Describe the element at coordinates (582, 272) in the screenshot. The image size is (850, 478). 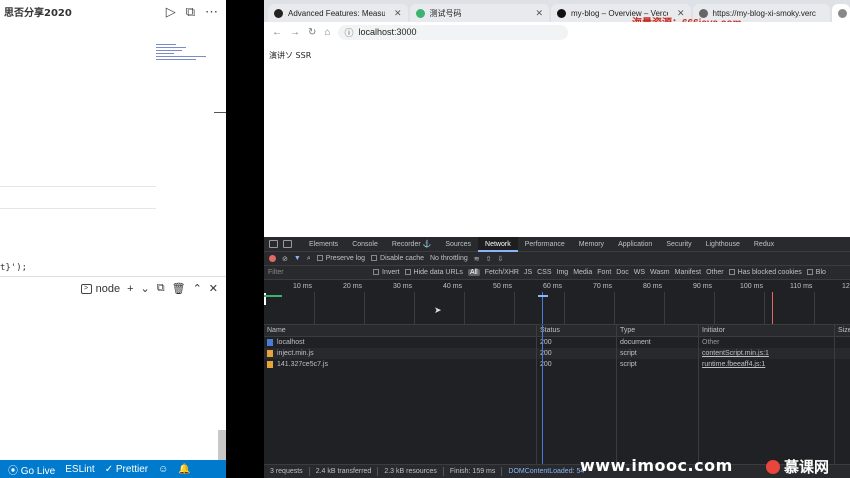
I see `filter-type-media: Media` at that location.